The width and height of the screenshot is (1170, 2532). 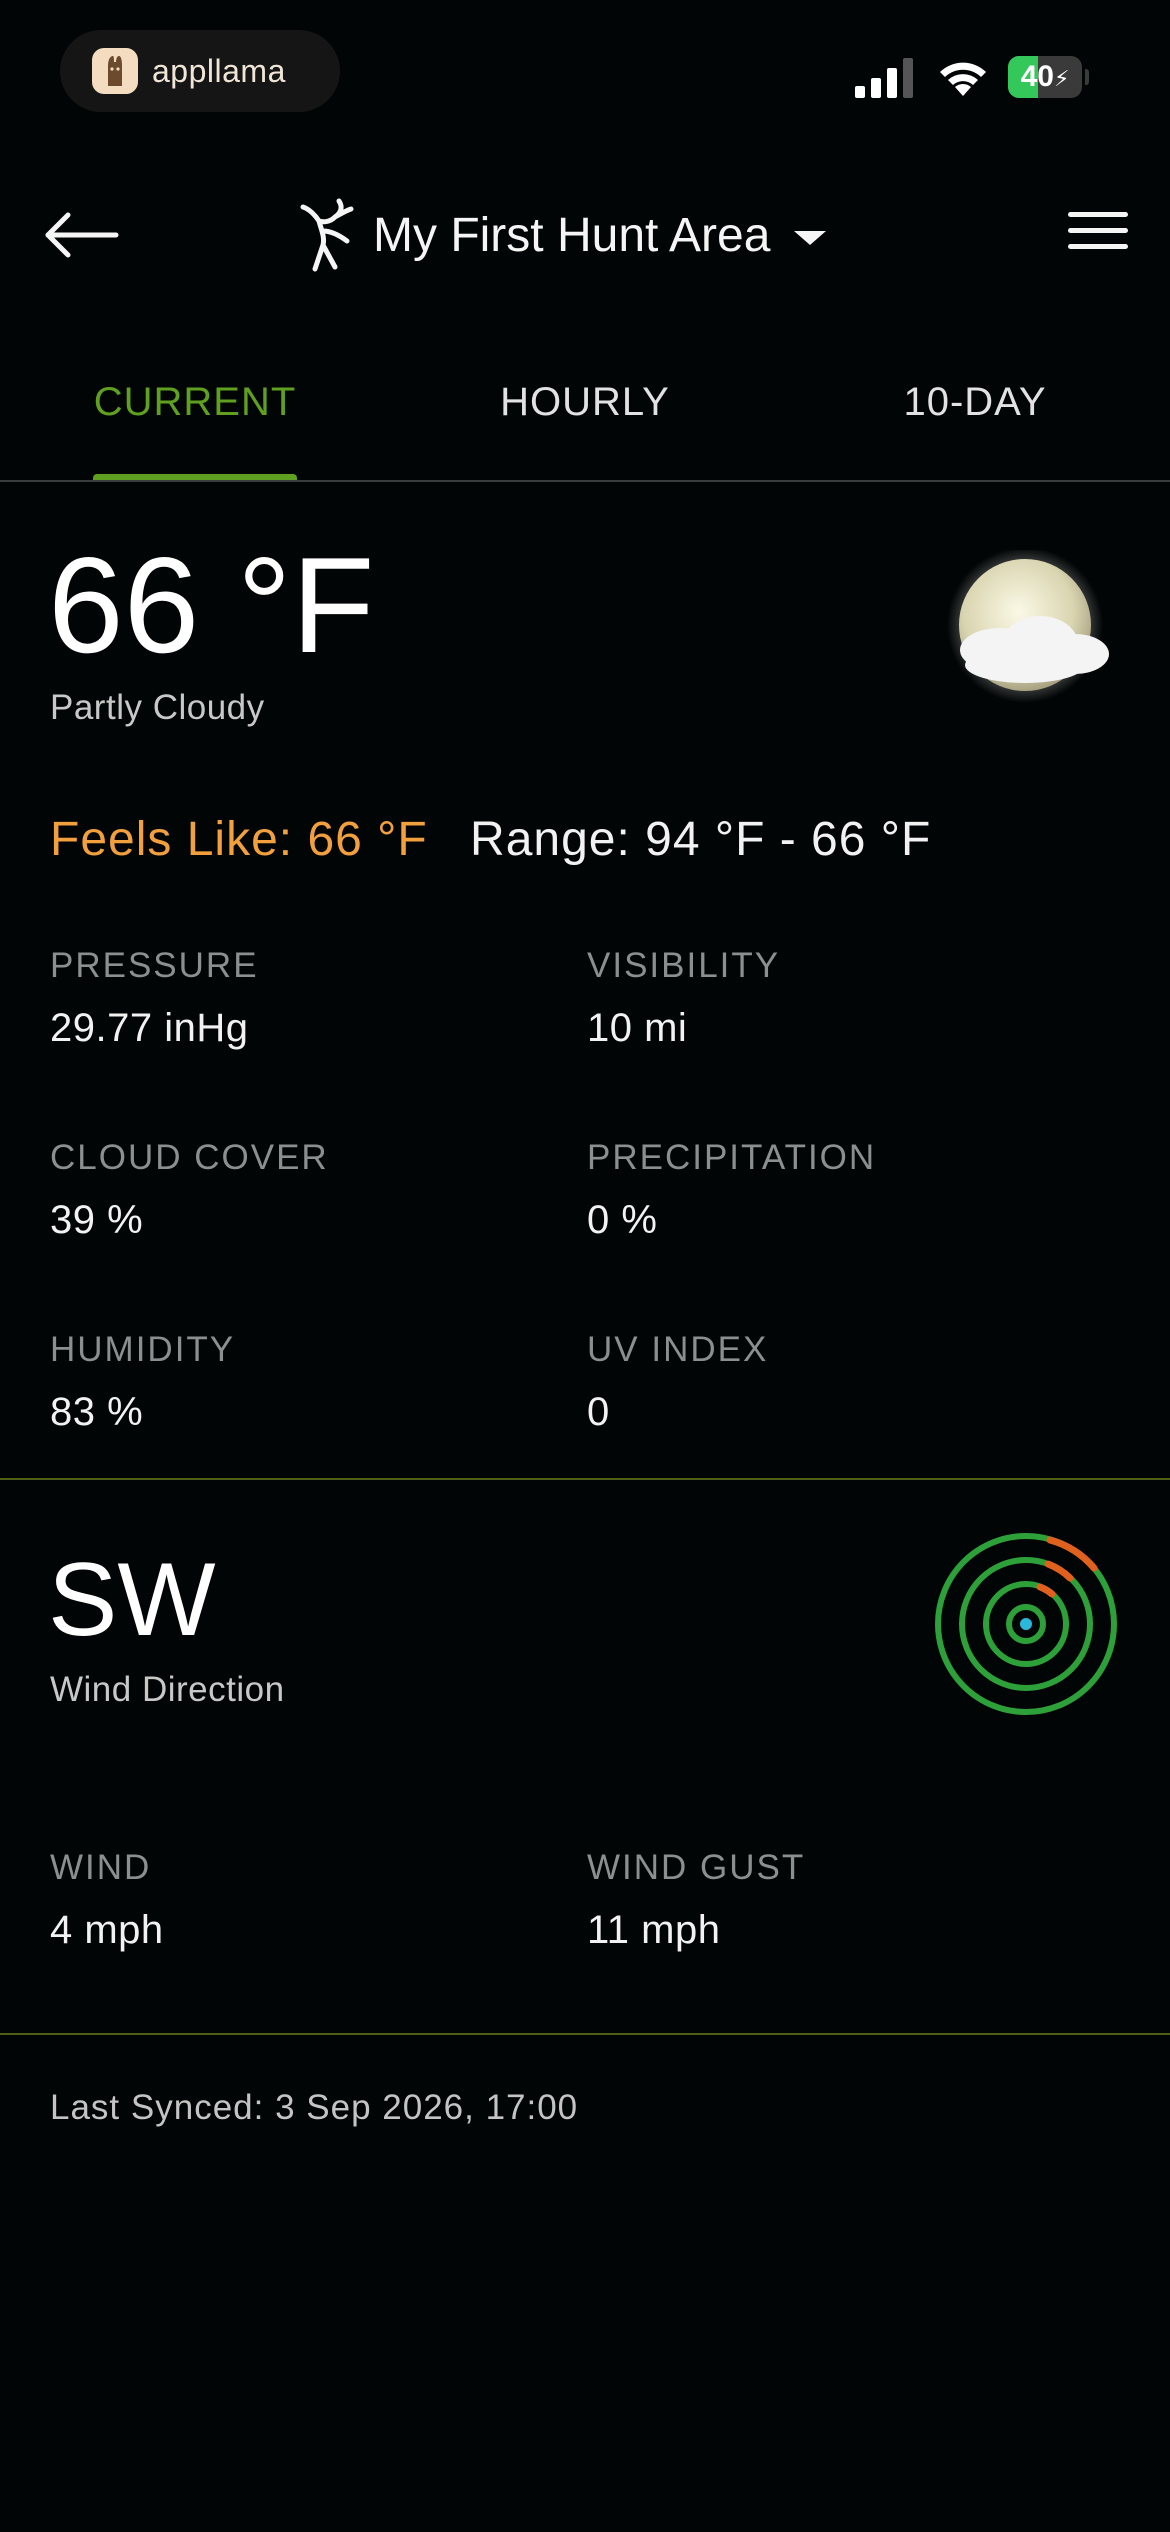 I want to click on menu-button, so click(x=1098, y=236).